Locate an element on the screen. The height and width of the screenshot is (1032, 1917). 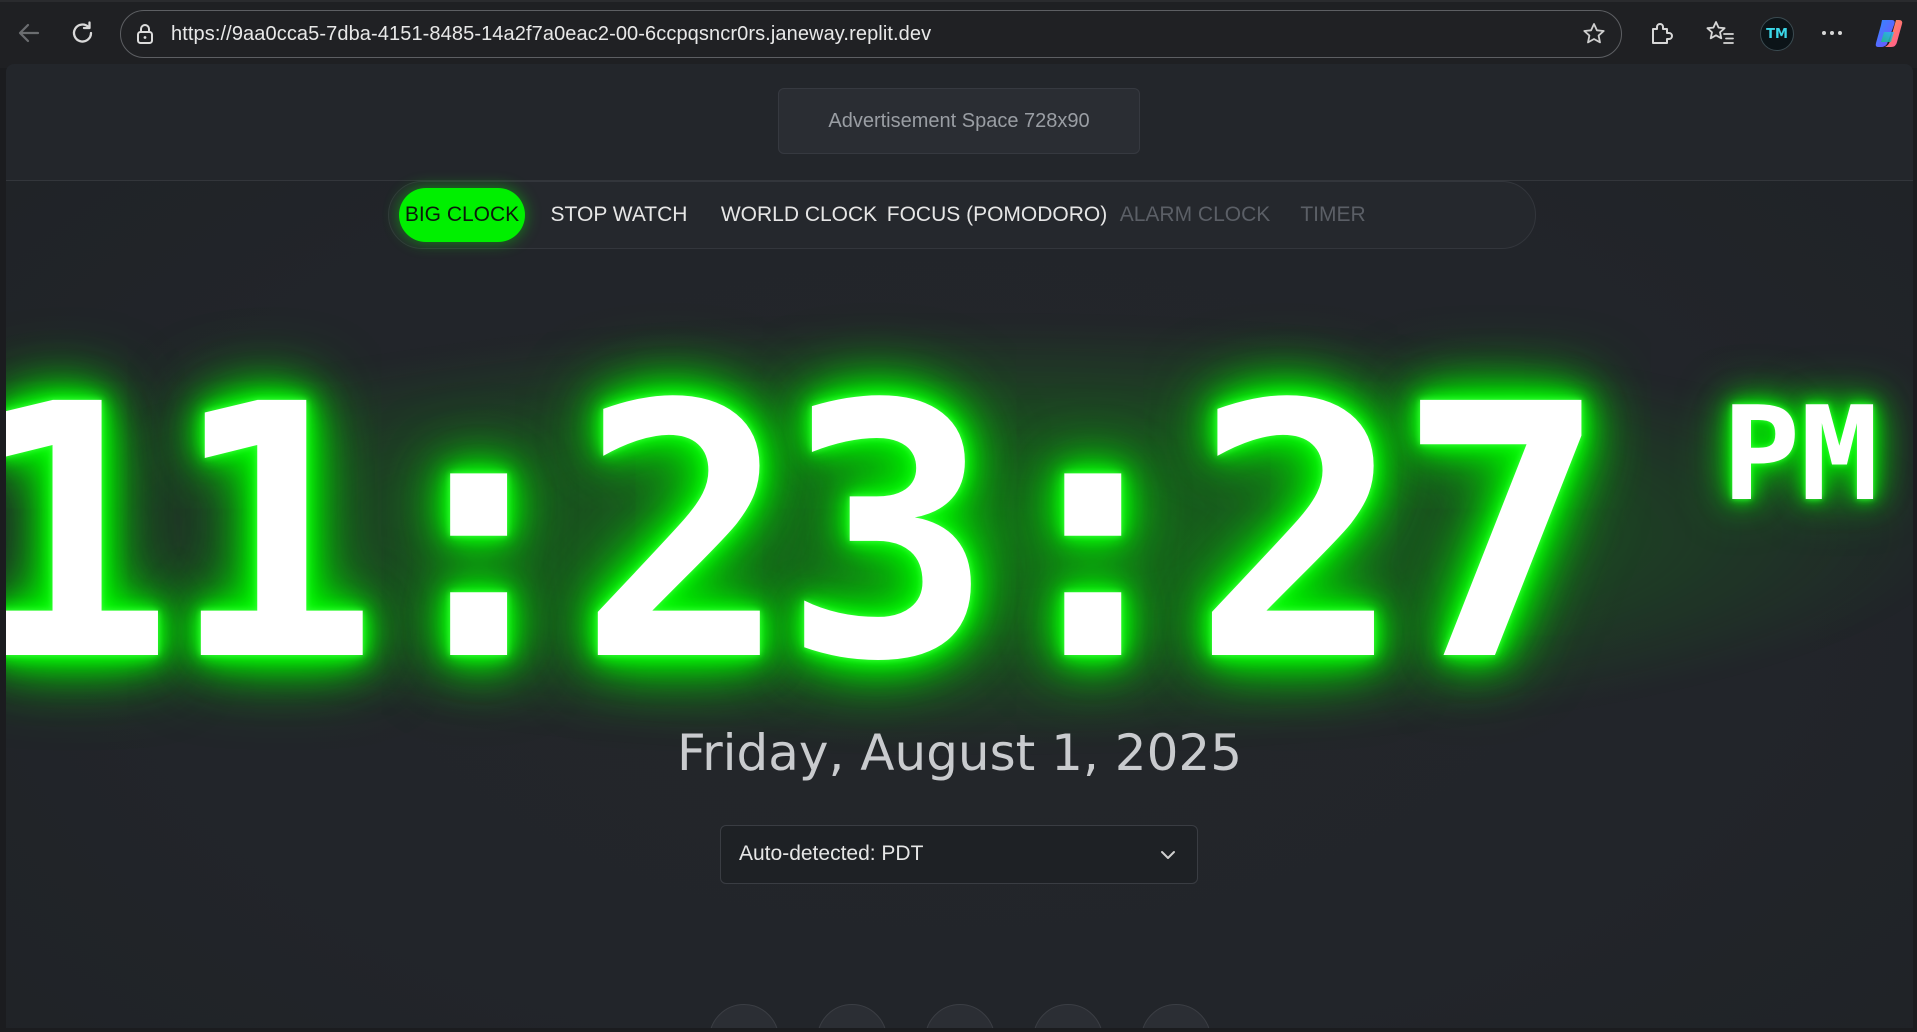
control-buttons is located at coordinates (959, 1016).